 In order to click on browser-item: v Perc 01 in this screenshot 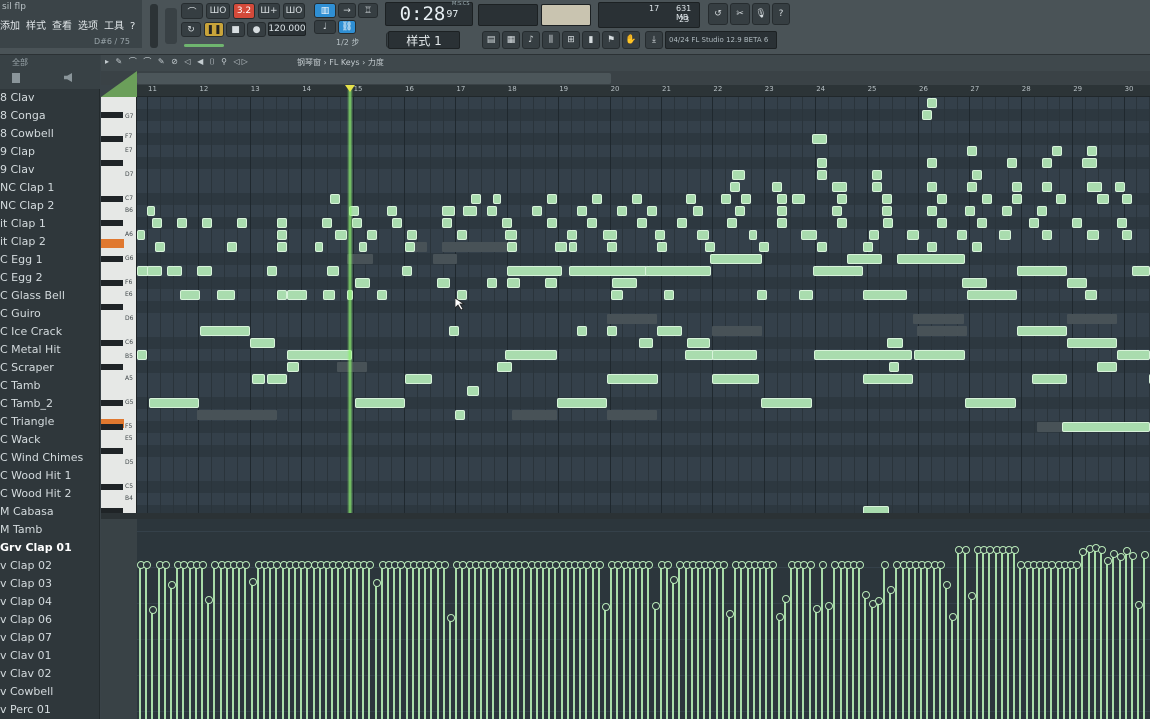, I will do `click(50, 710)`.